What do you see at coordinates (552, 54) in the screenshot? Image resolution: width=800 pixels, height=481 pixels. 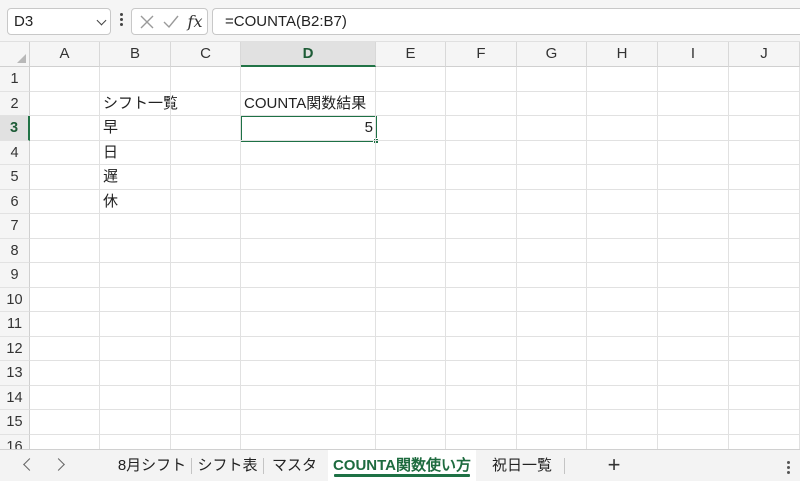 I see `column-header-g: G` at bounding box center [552, 54].